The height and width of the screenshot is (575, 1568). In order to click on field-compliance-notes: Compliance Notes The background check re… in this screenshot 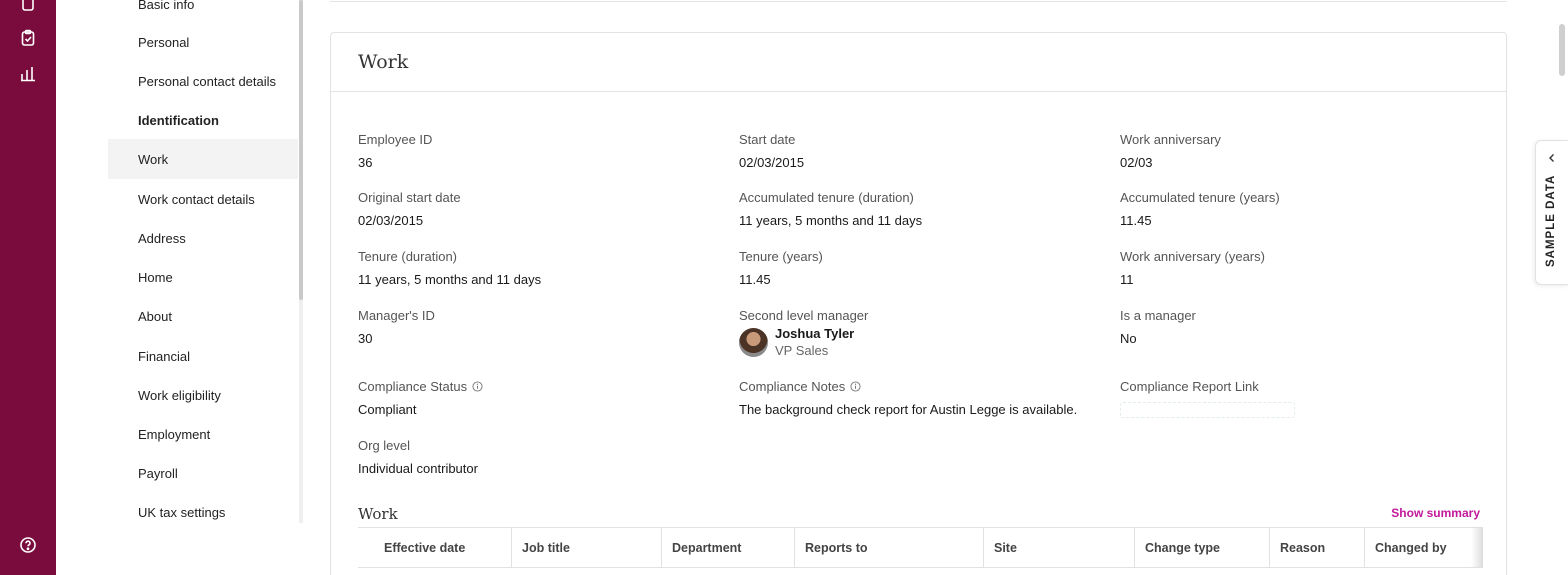, I will do `click(924, 398)`.